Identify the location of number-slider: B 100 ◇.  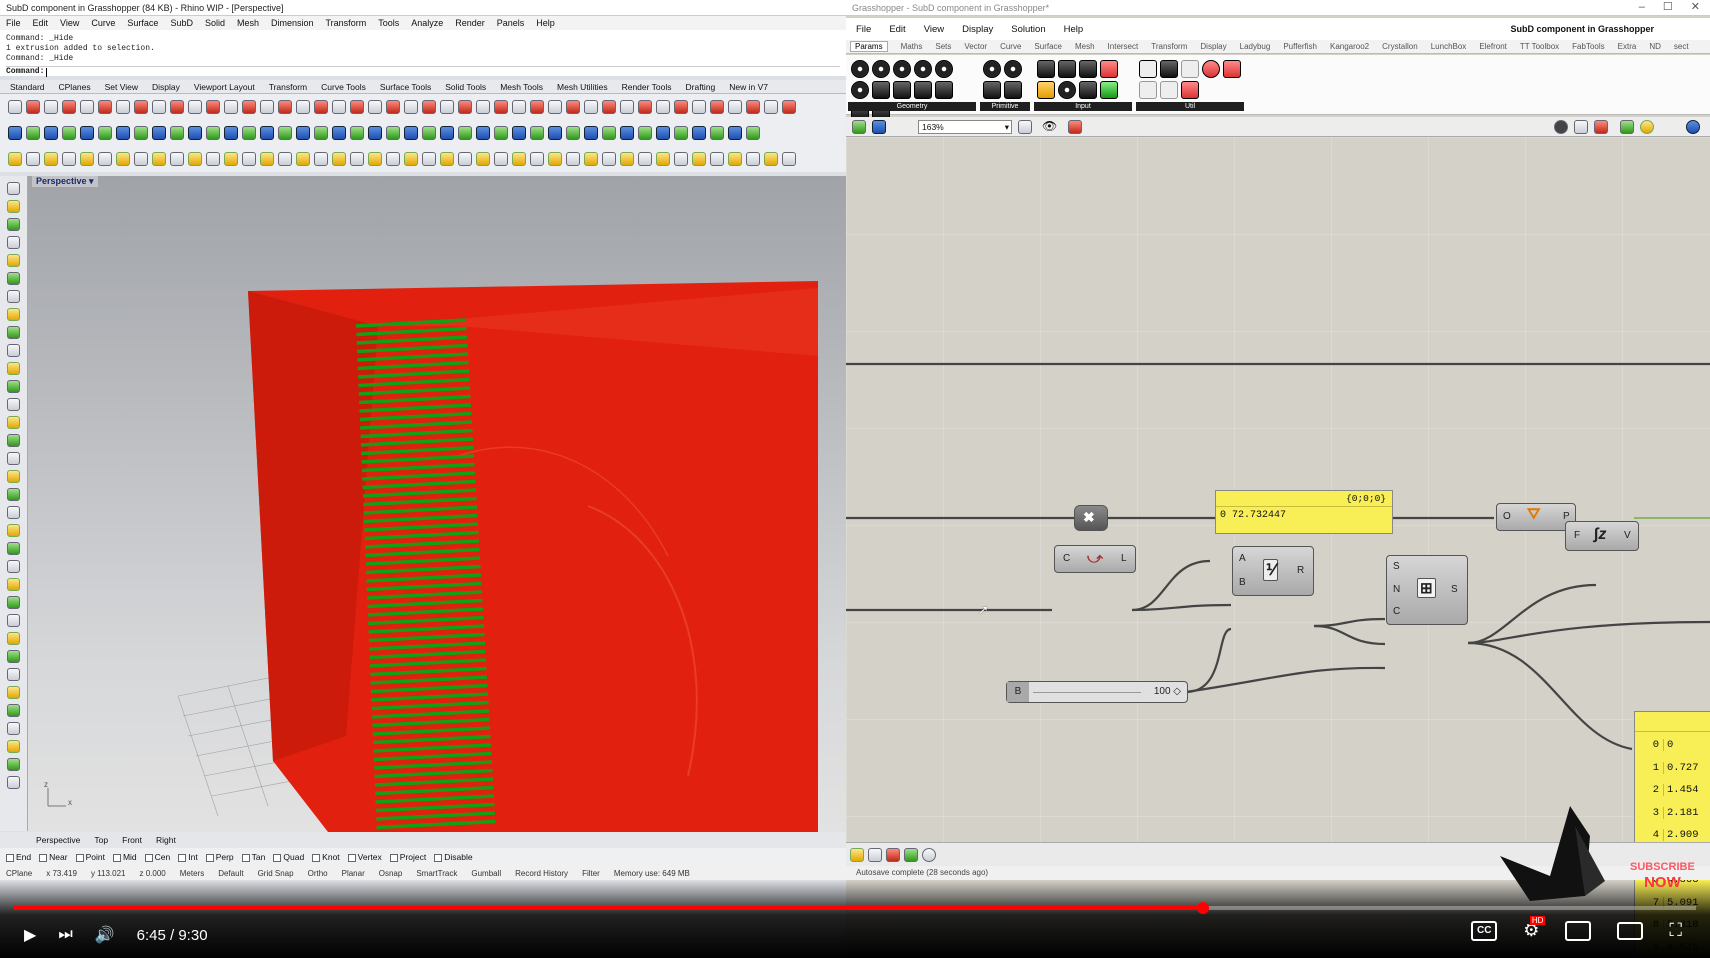
(1097, 692).